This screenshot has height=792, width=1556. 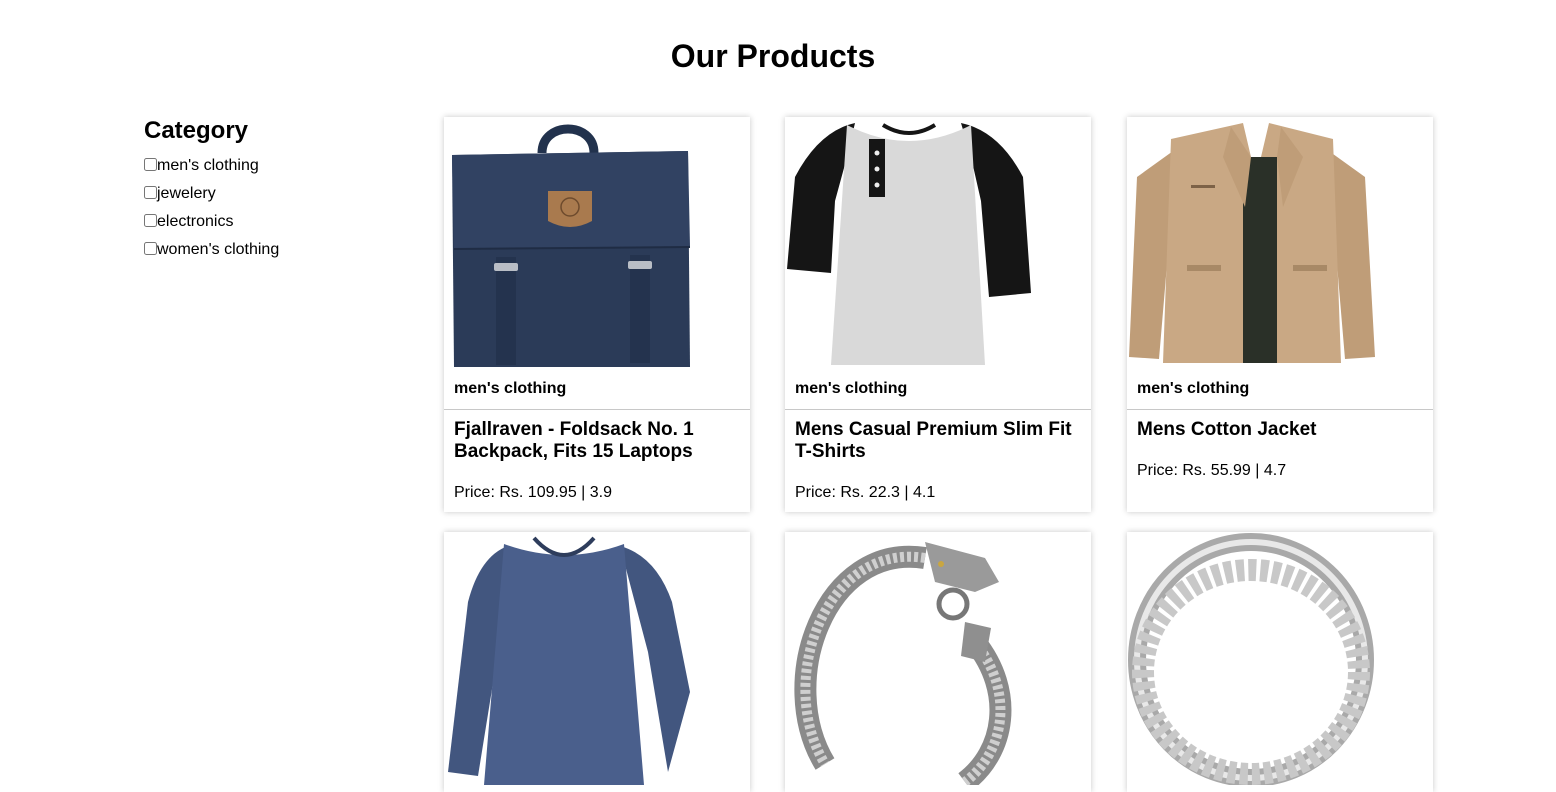 What do you see at coordinates (186, 193) in the screenshot?
I see `category-label: jewelery` at bounding box center [186, 193].